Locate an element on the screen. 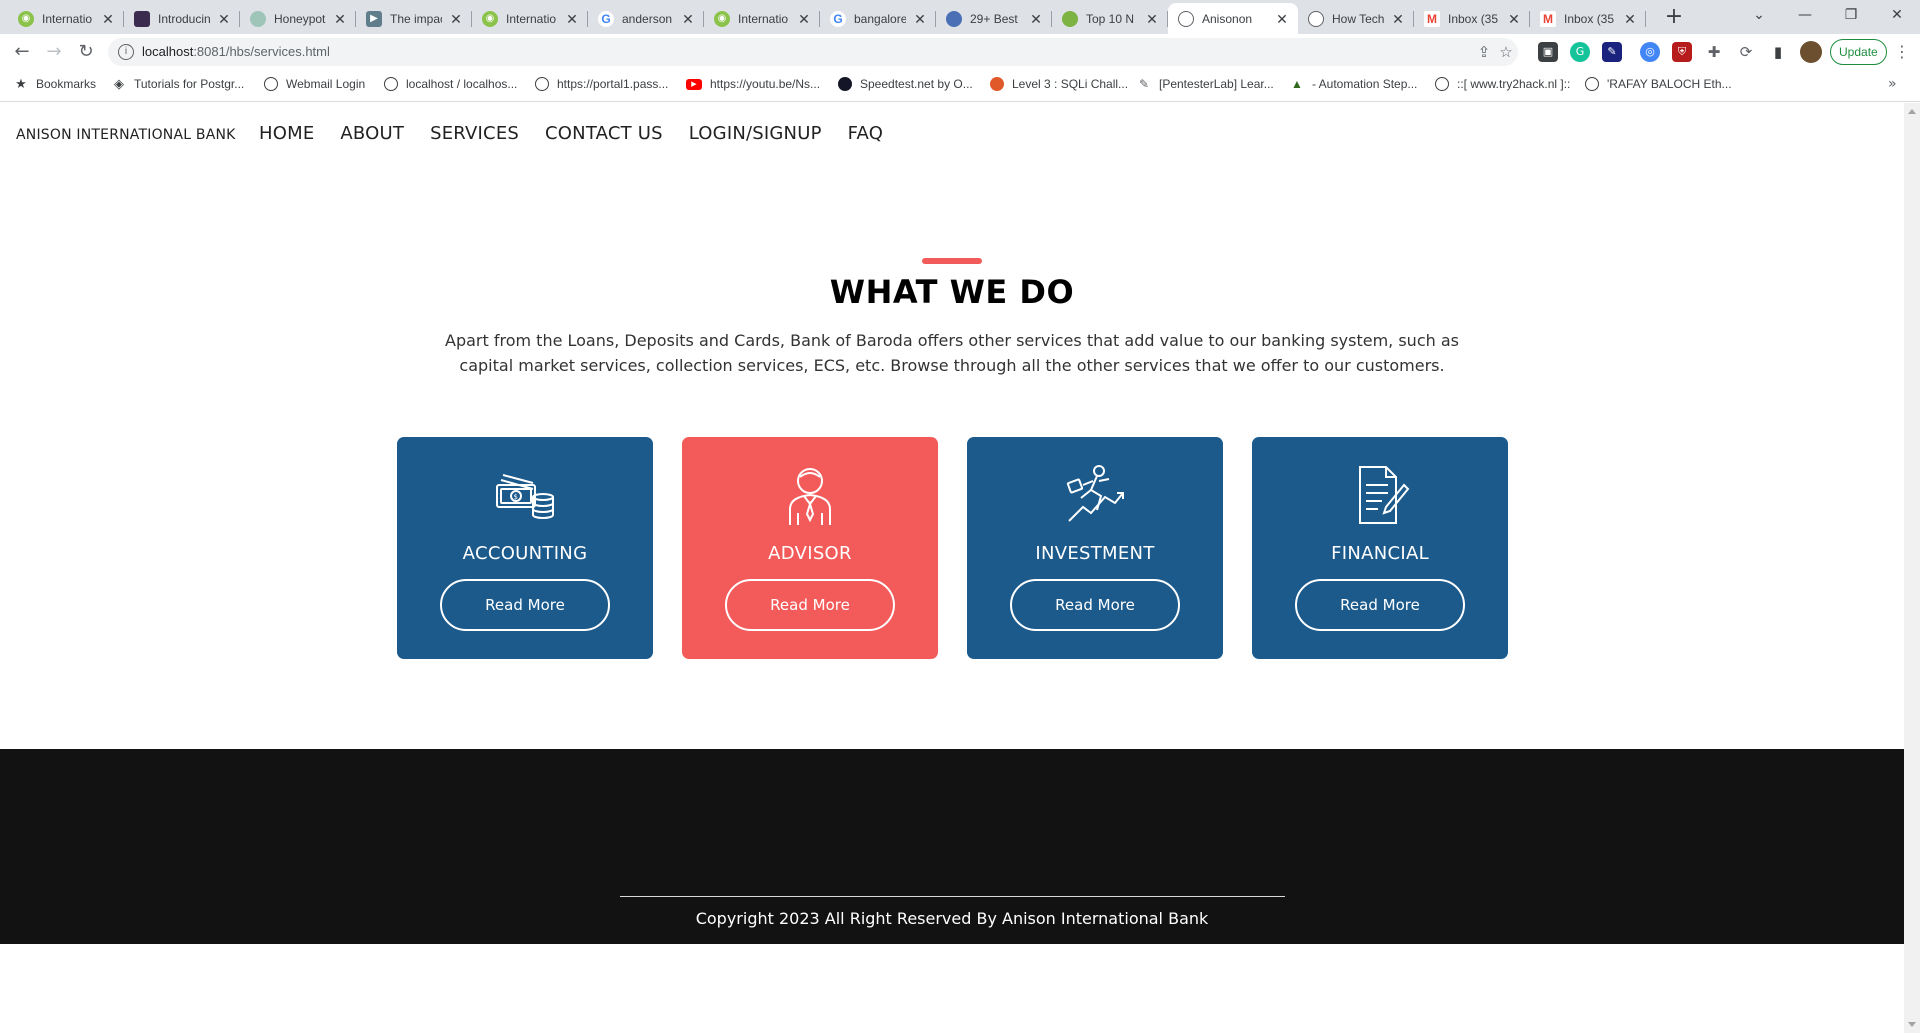 The image size is (1920, 1033). app-icon is located at coordinates (142, 18).